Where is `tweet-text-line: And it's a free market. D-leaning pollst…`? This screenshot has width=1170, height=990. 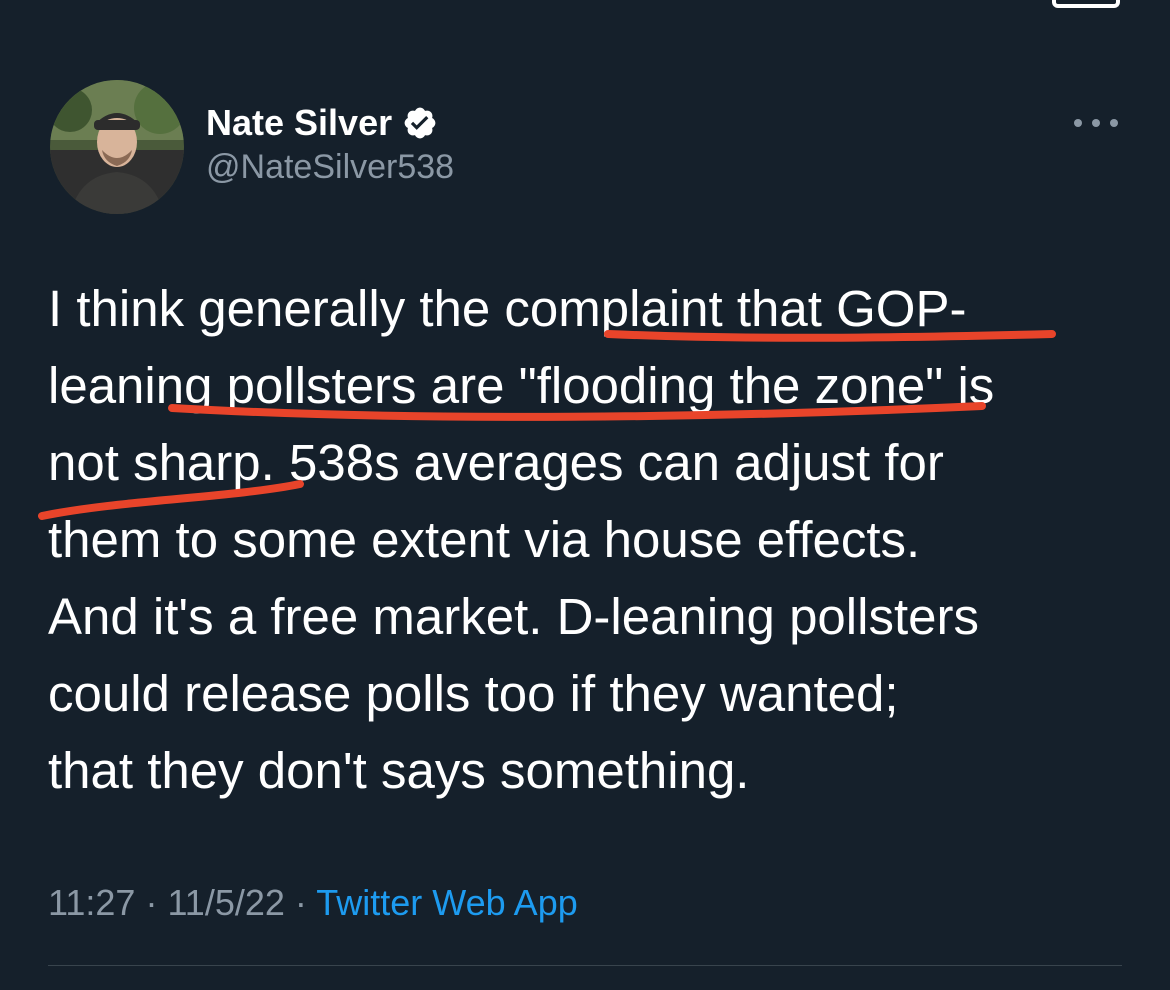
tweet-text-line: And it's a free market. D-leaning pollst… is located at coordinates (513, 616).